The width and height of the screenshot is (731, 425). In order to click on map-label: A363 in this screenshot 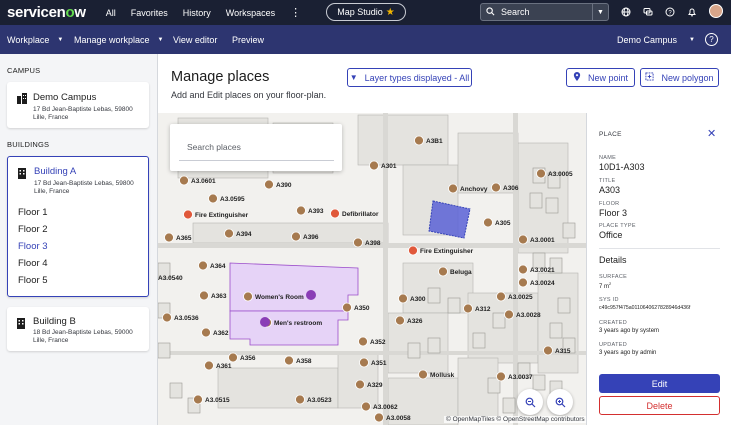, I will do `click(219, 296)`.